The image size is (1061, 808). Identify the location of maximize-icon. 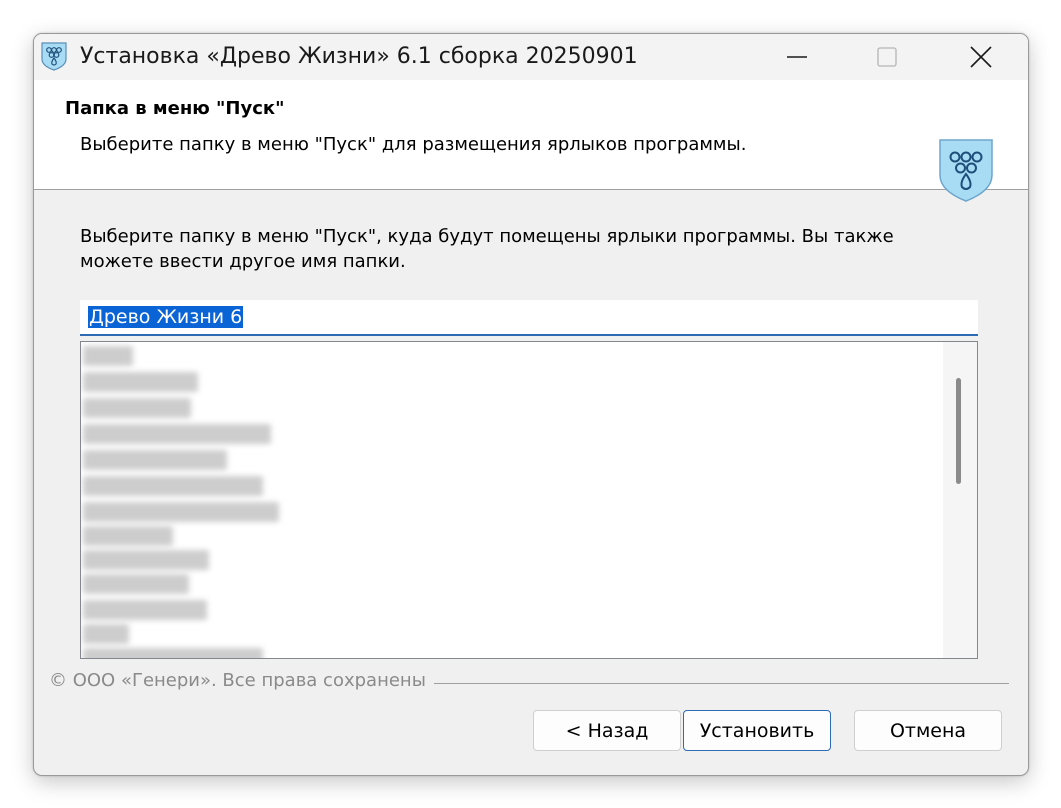
(887, 57).